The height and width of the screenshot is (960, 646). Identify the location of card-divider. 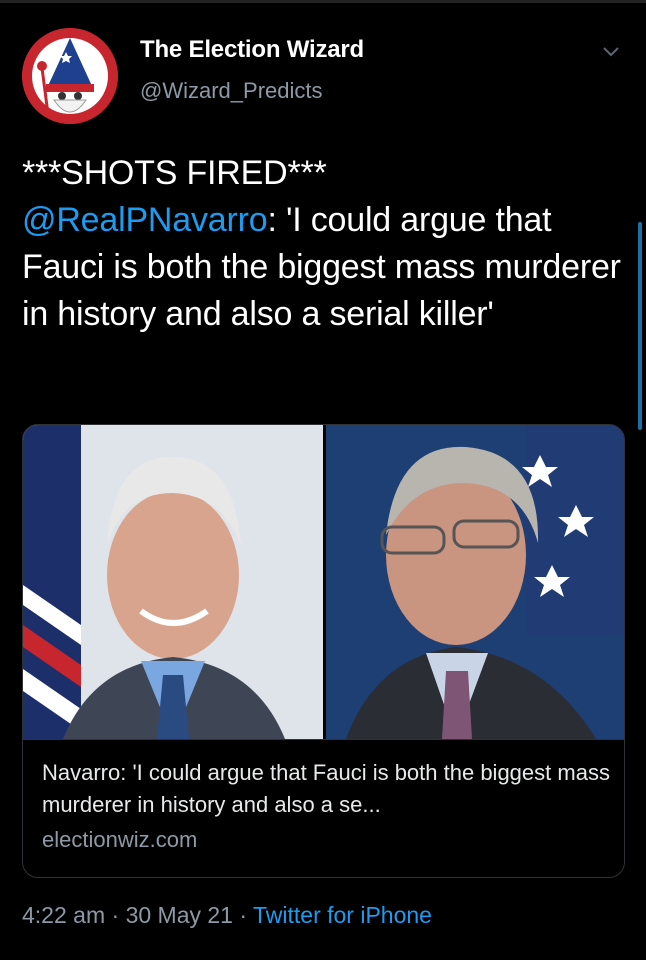
(323, 739).